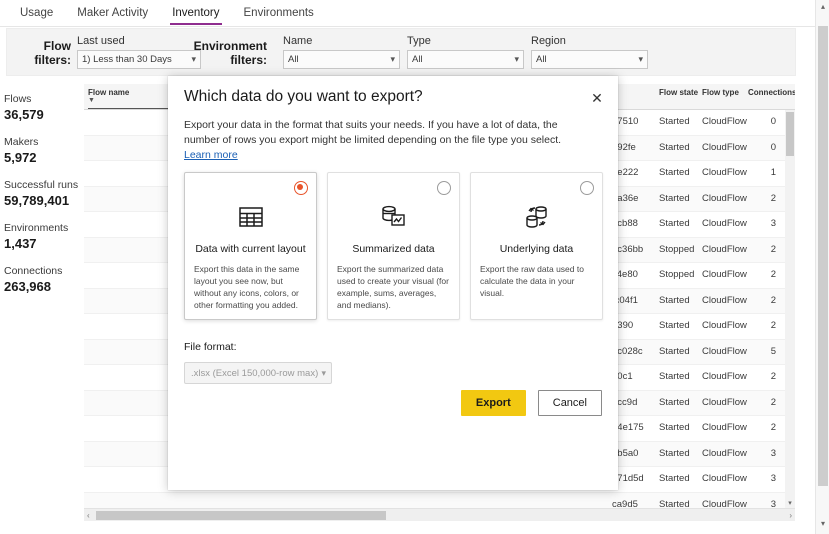 The width and height of the screenshot is (829, 534). I want to click on filter-name: Name All ▾, so click(341, 52).